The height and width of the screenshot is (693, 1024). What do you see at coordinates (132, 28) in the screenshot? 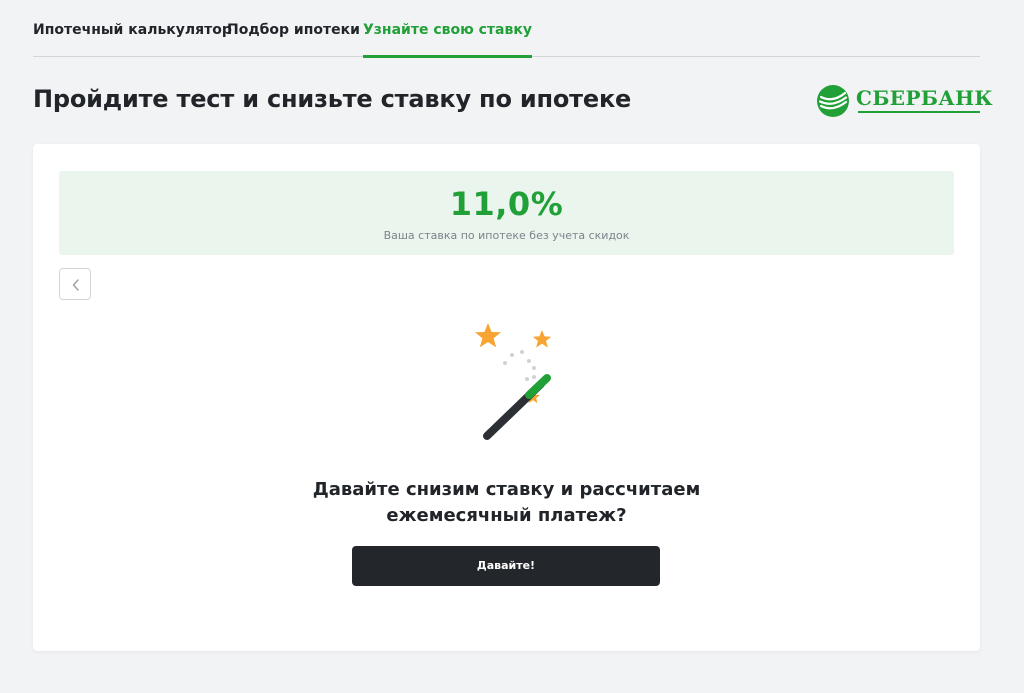
I see `tab-mortgage-calculator: Ипотечный калькулятор` at bounding box center [132, 28].